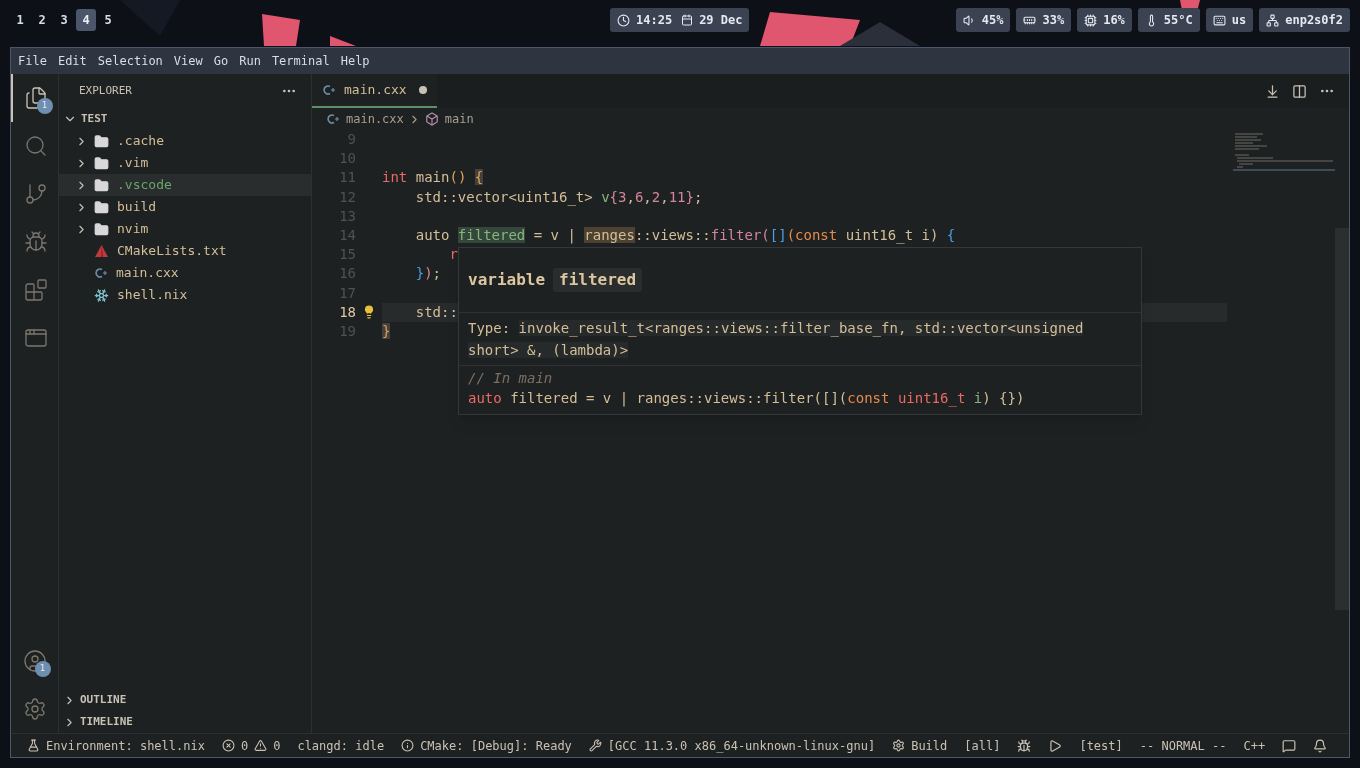 The width and height of the screenshot is (1360, 768). What do you see at coordinates (496, 746) in the screenshot?
I see `status-text: CMake: [Debug]: Ready` at bounding box center [496, 746].